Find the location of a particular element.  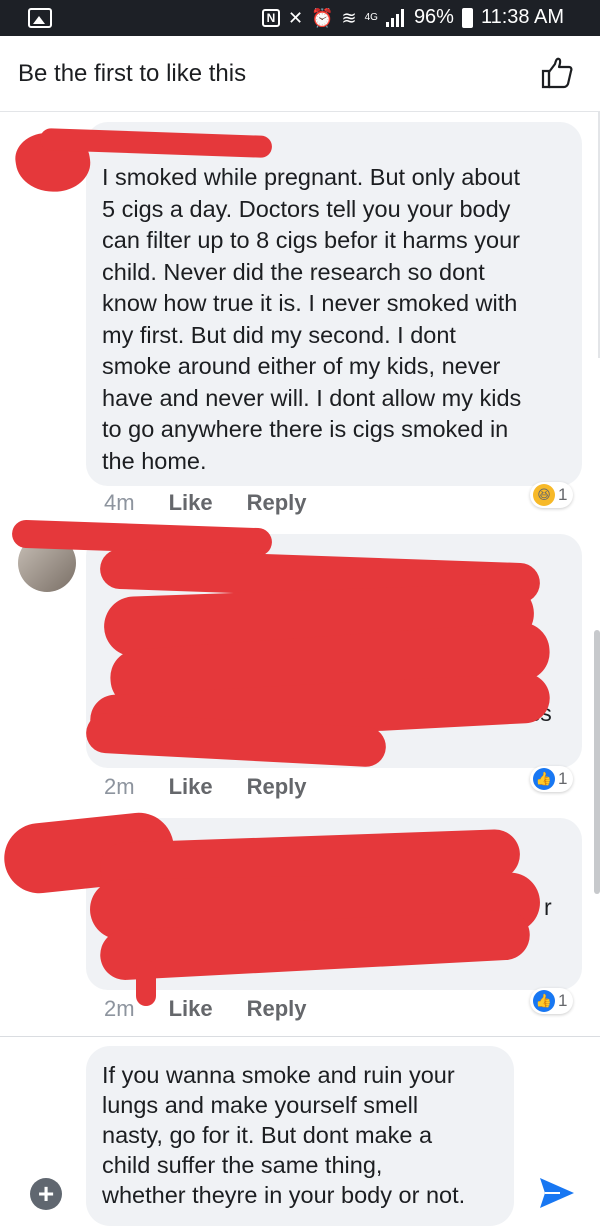

comment-actions: 4m Like Reply is located at coordinates (205, 503).